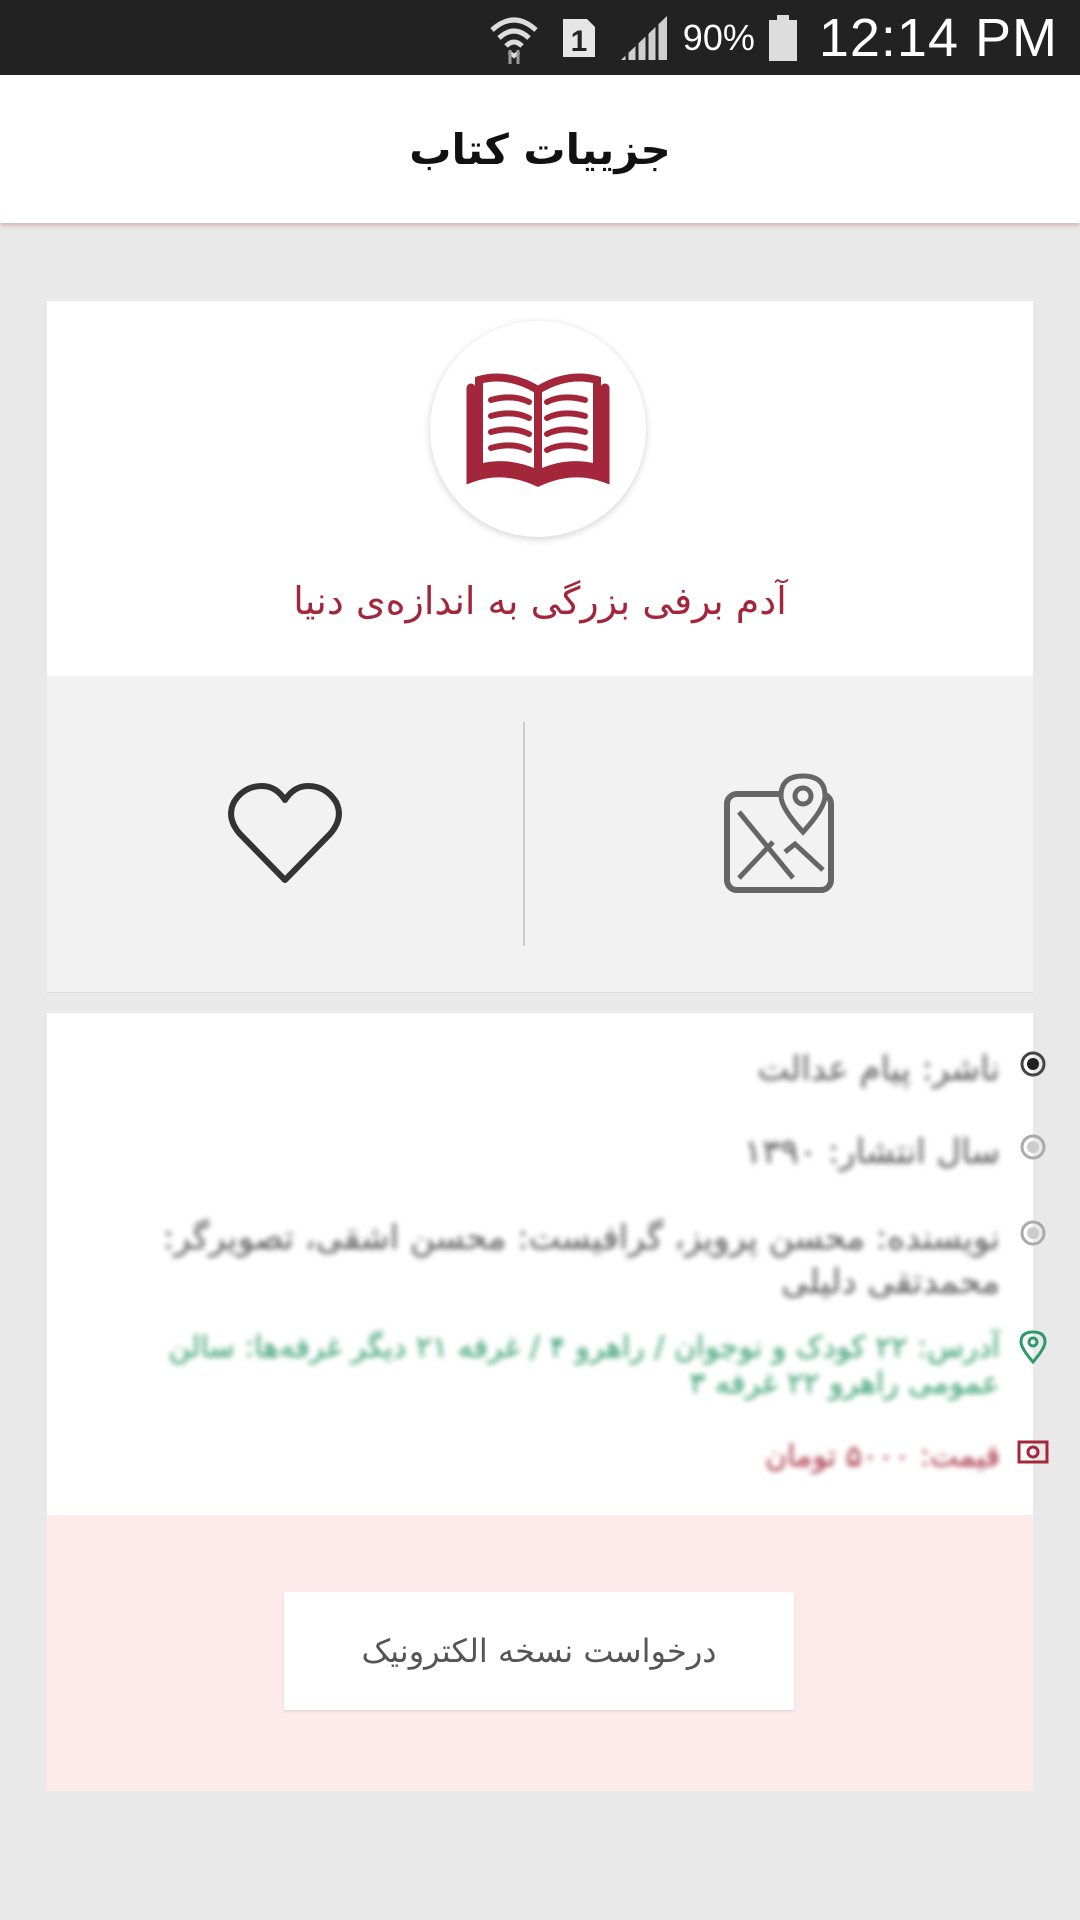  I want to click on favorite-button, so click(285, 834).